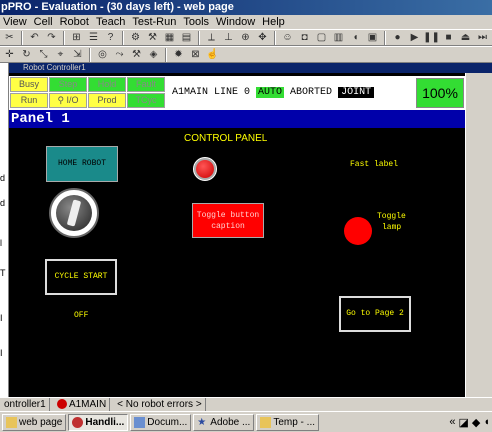  What do you see at coordinates (212, 55) in the screenshot?
I see `hand-icon: ☝` at bounding box center [212, 55].